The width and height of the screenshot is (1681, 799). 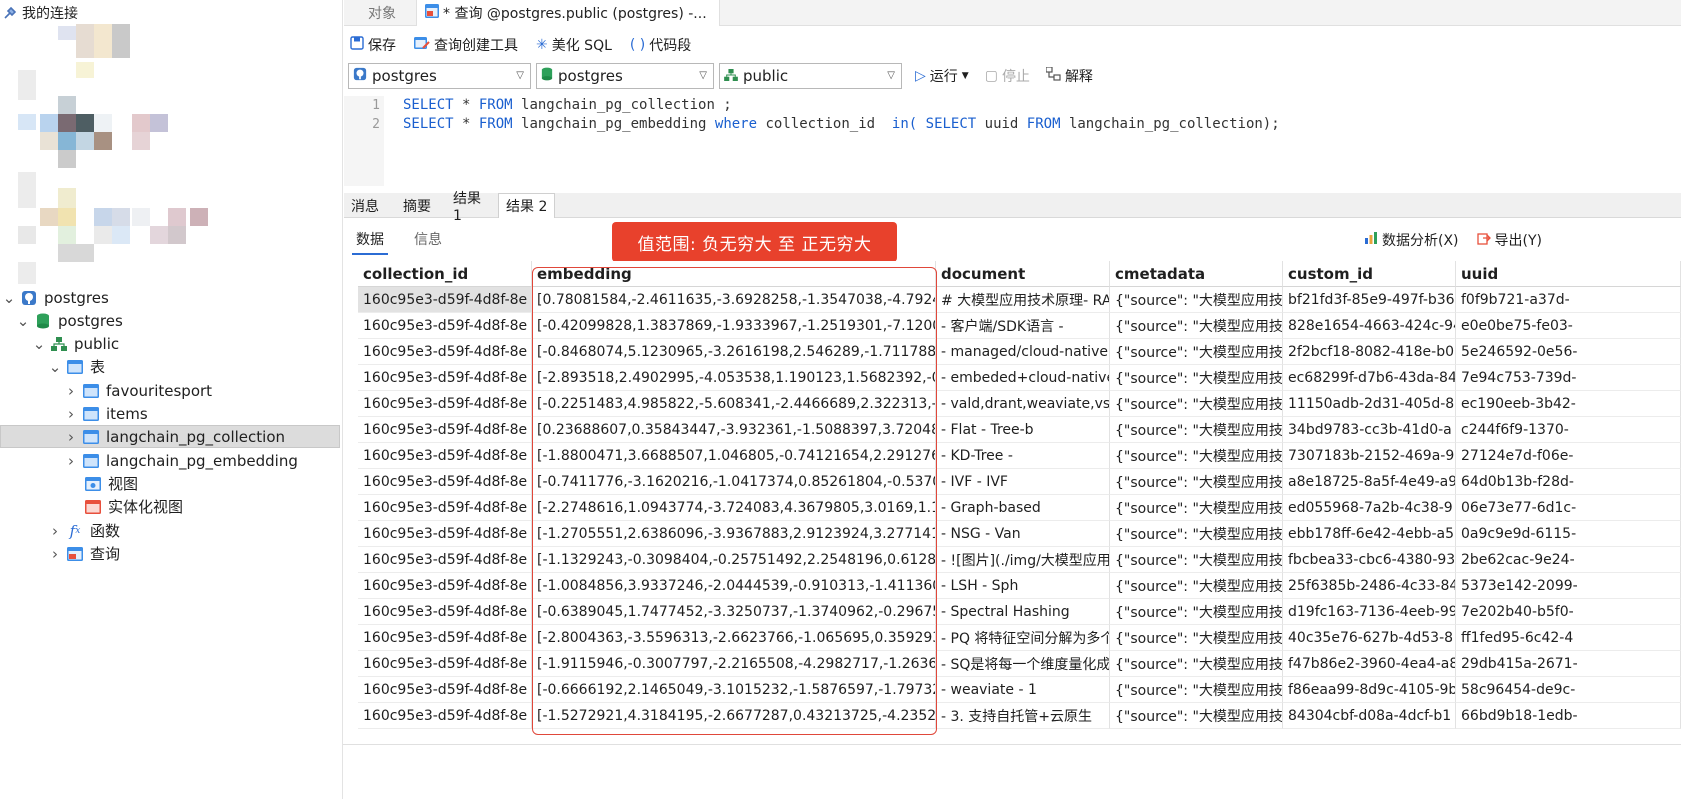 What do you see at coordinates (170, 530) in the screenshot?
I see `tree-item-functions: › fx 函数` at bounding box center [170, 530].